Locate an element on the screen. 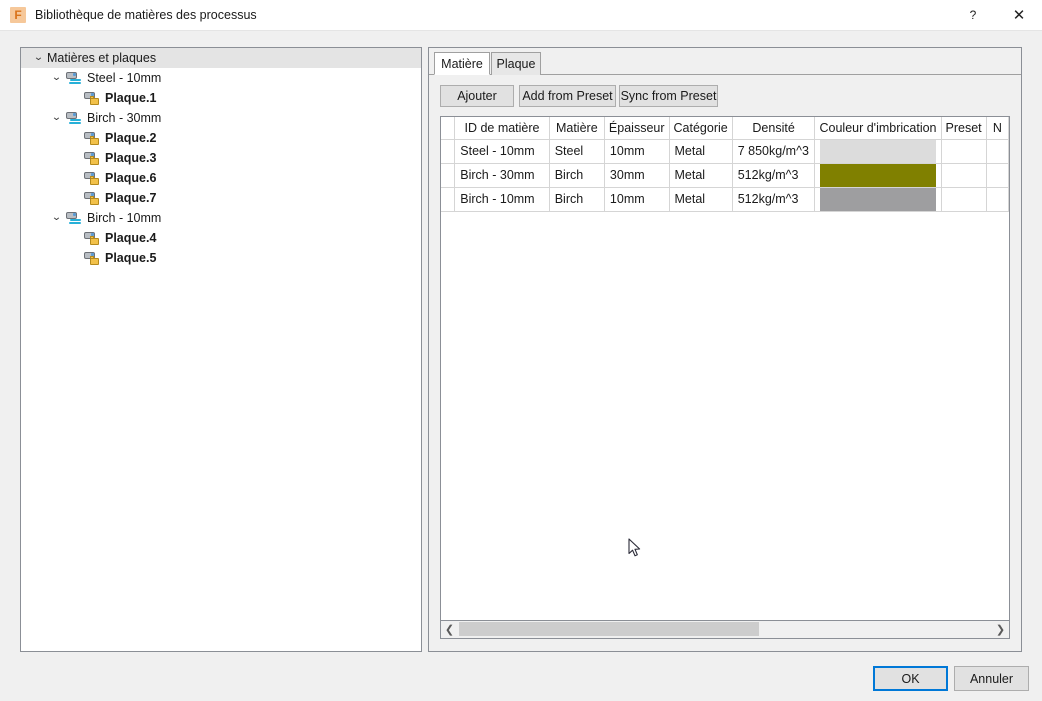 This screenshot has height=701, width=1042. column-header-n: N is located at coordinates (997, 128).